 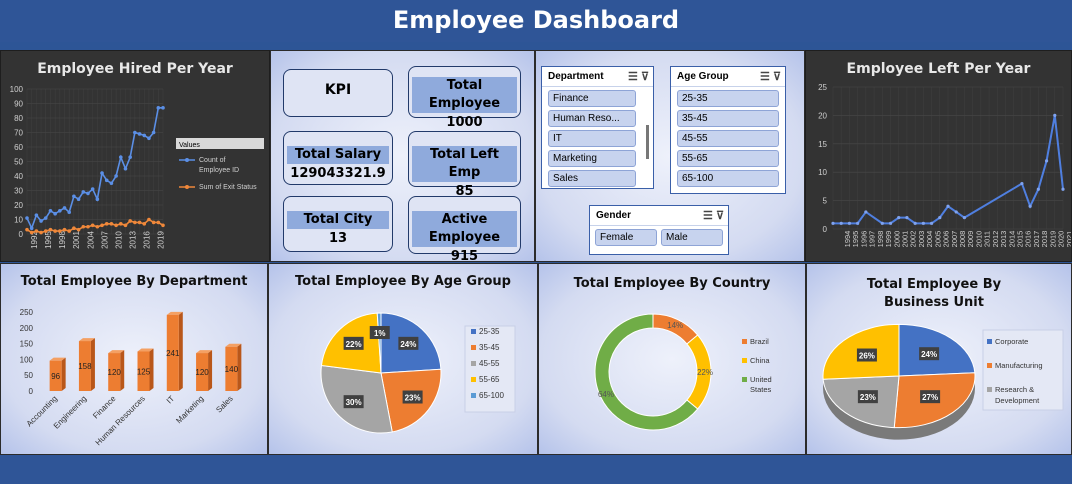 I want to click on total-left-label: Total Left Emp, so click(x=464, y=164).